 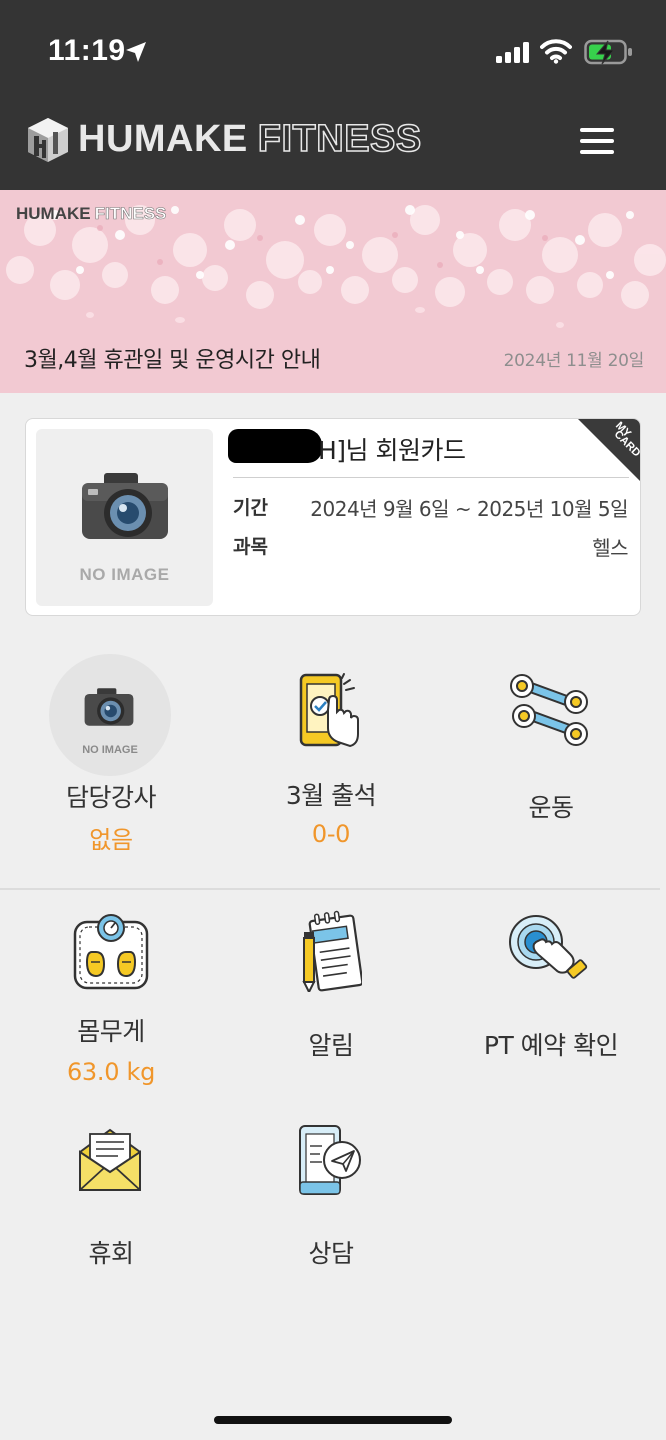 I want to click on weight-value: 63.0 kg, so click(x=111, y=1072).